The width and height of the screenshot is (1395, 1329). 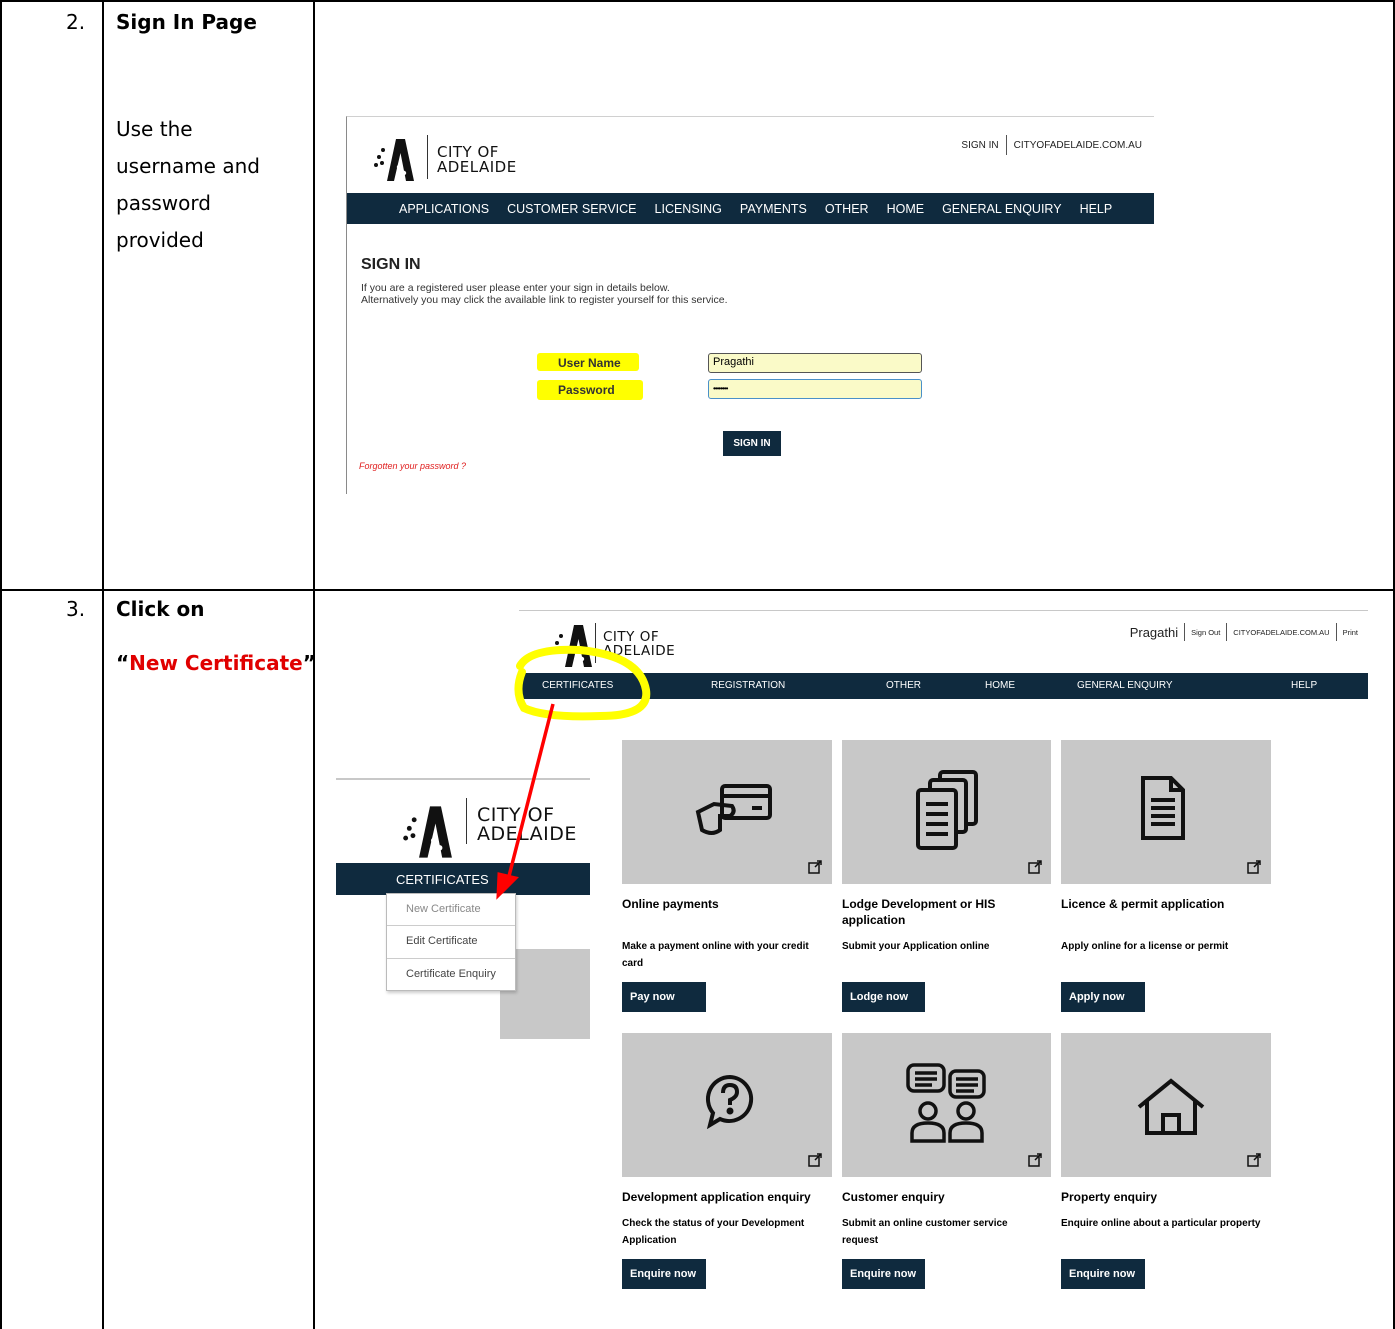 I want to click on step-3-instruction: “New Certificate”, so click(x=216, y=663).